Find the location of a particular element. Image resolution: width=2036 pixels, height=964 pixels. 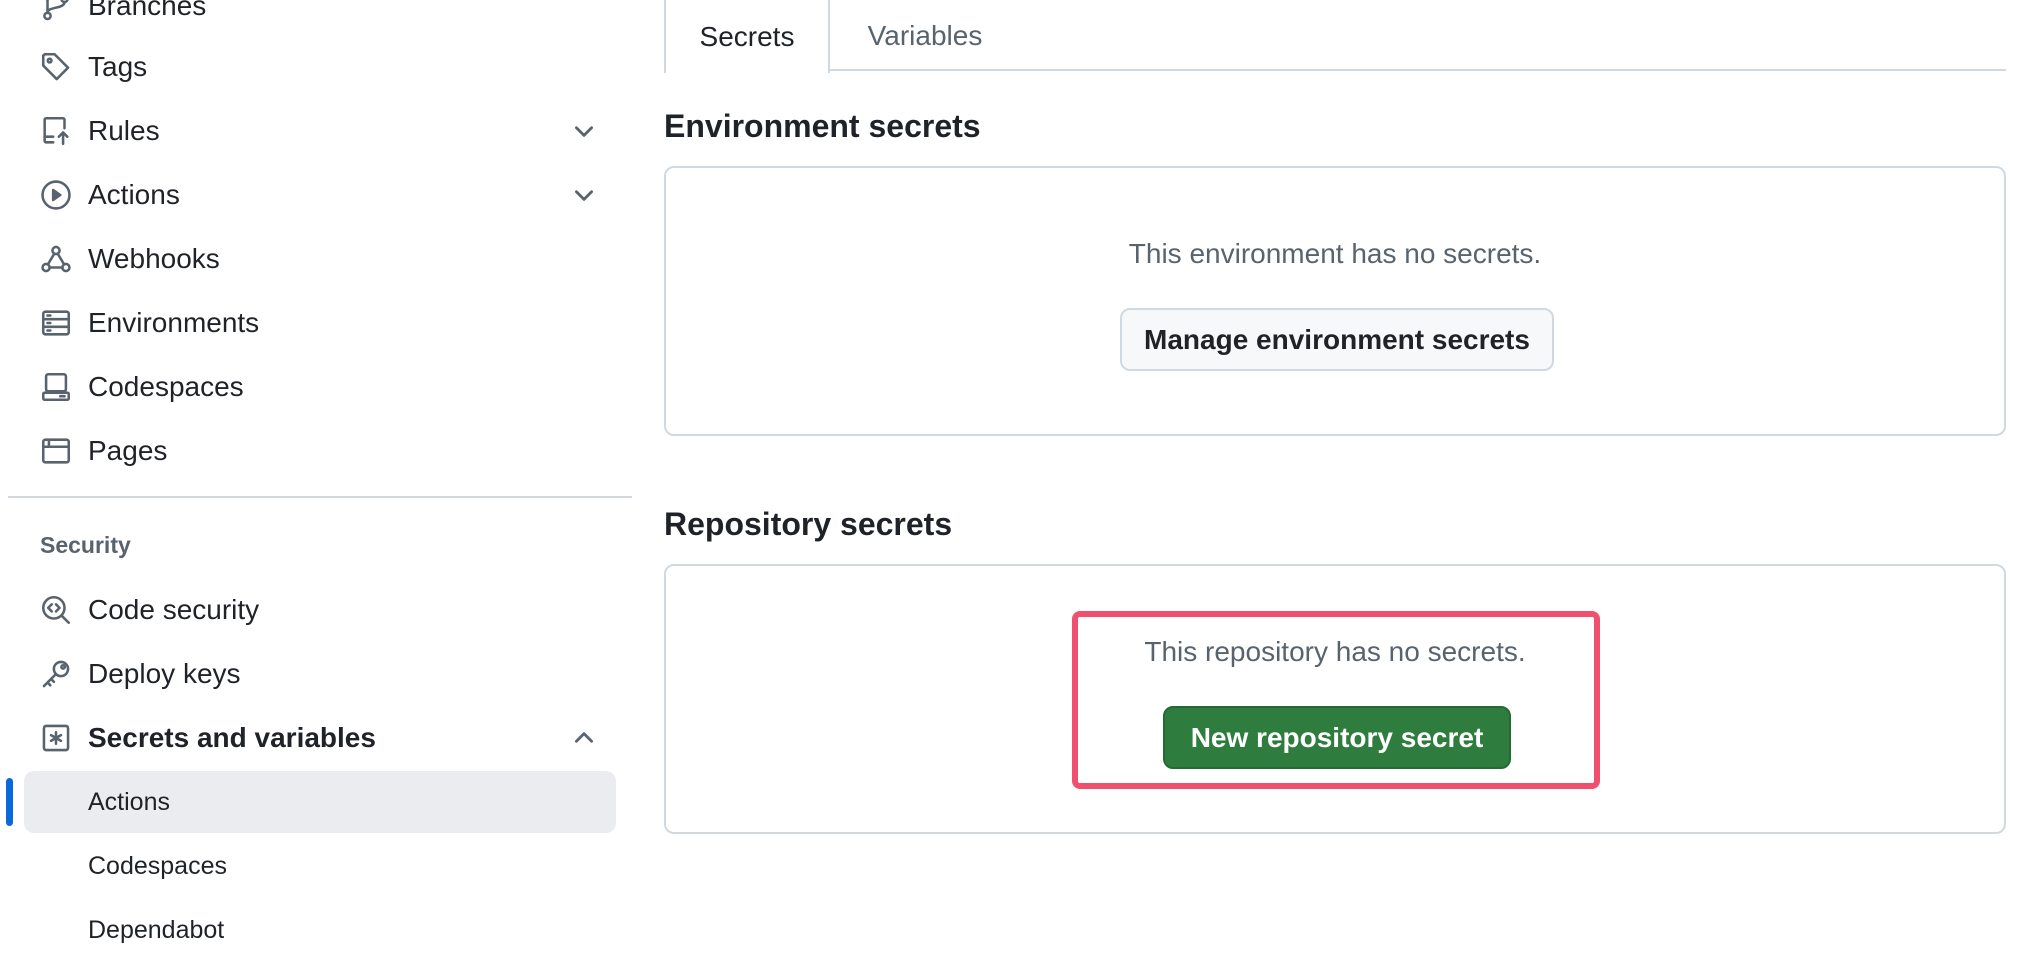

sidebar-subitem-label: Dependabot is located at coordinates (156, 929).